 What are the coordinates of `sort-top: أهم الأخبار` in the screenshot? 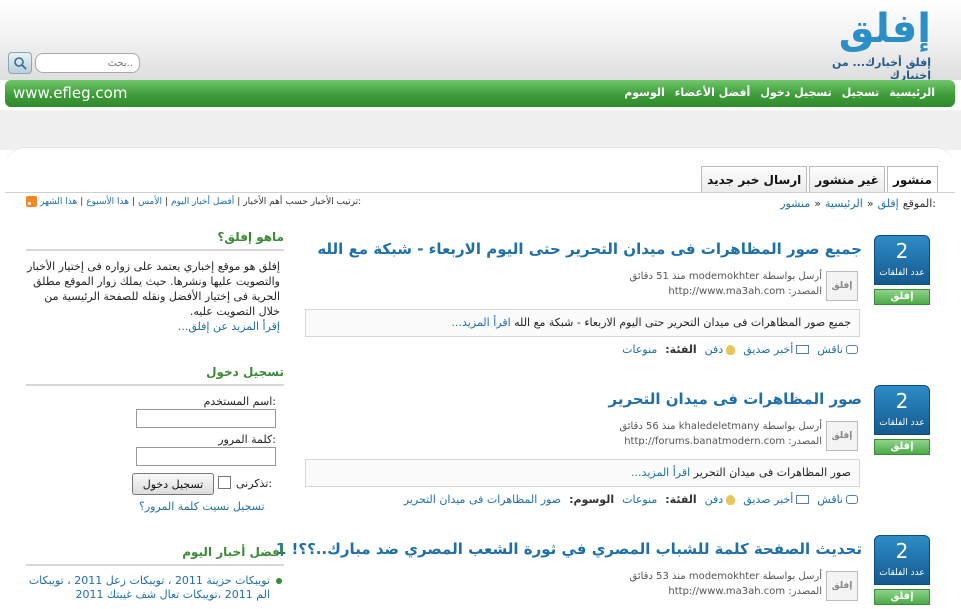 It's located at (262, 202).